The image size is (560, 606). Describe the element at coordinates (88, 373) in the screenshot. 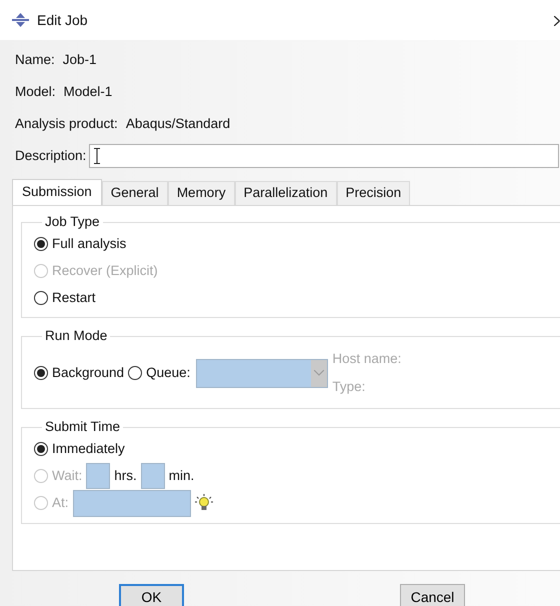

I see `radio-label: Background` at that location.